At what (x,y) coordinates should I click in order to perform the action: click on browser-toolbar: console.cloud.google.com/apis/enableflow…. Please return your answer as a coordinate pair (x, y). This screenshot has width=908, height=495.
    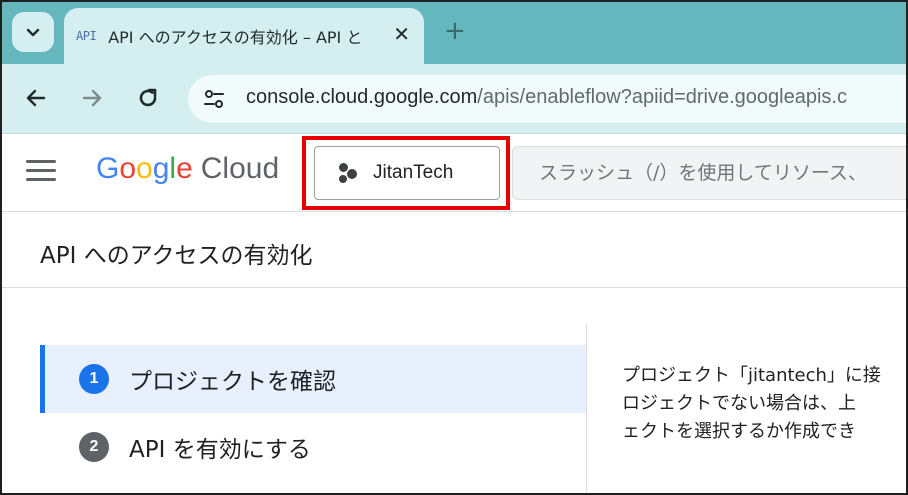
    Looking at the image, I should click on (454, 99).